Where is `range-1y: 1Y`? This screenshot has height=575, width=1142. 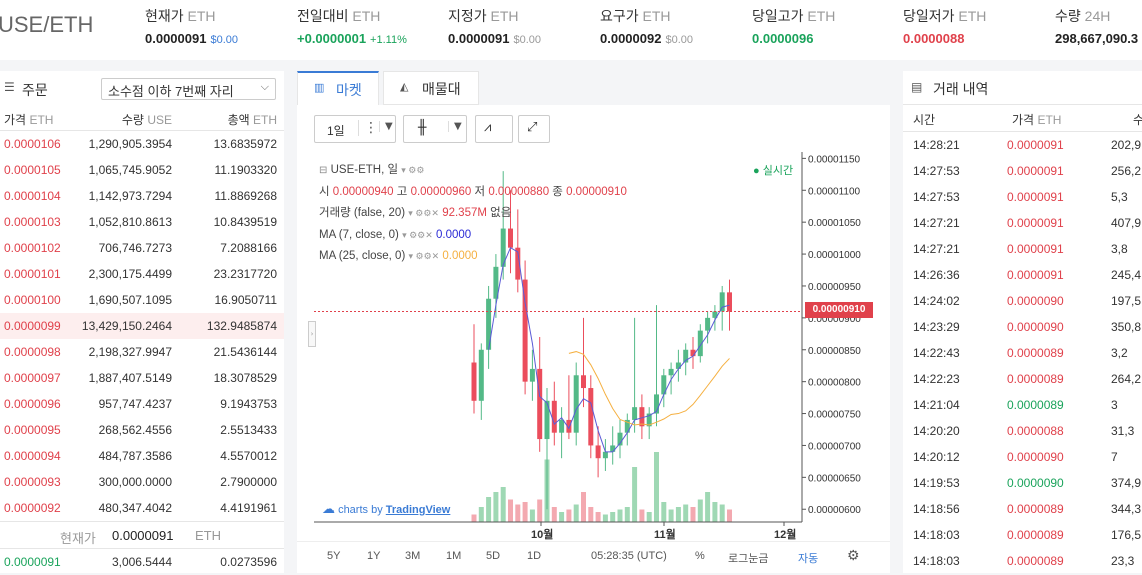
range-1y: 1Y is located at coordinates (373, 556).